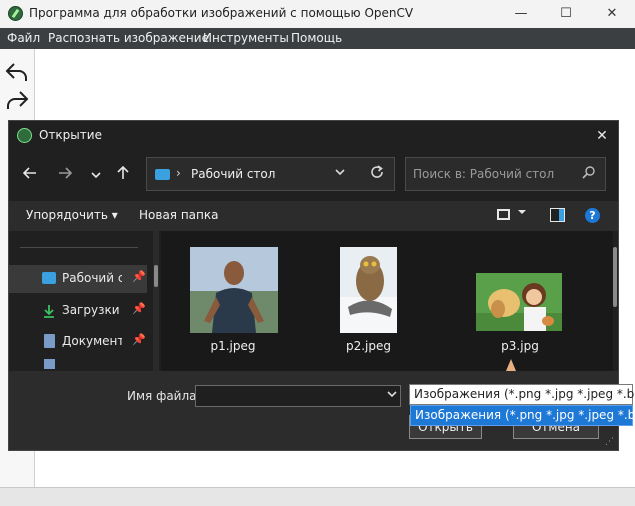  I want to click on menu-tools: Инструменты, so click(246, 38).